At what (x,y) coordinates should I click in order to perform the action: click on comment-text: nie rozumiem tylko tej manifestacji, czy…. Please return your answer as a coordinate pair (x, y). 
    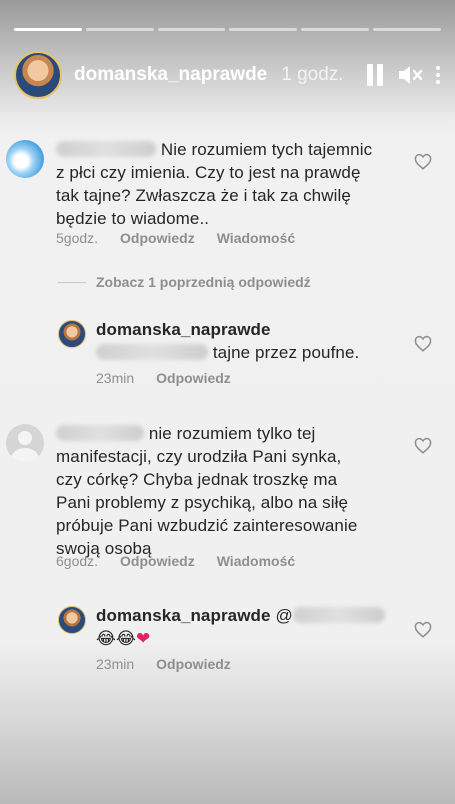
    Looking at the image, I should click on (207, 491).